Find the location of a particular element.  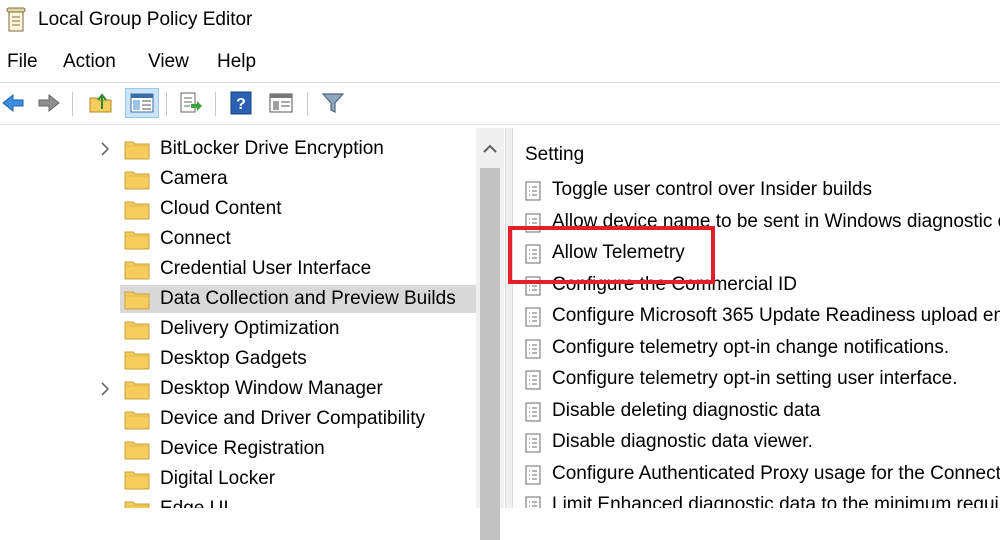

setting-row: Toggle user control over Insider builds is located at coordinates (756, 190).